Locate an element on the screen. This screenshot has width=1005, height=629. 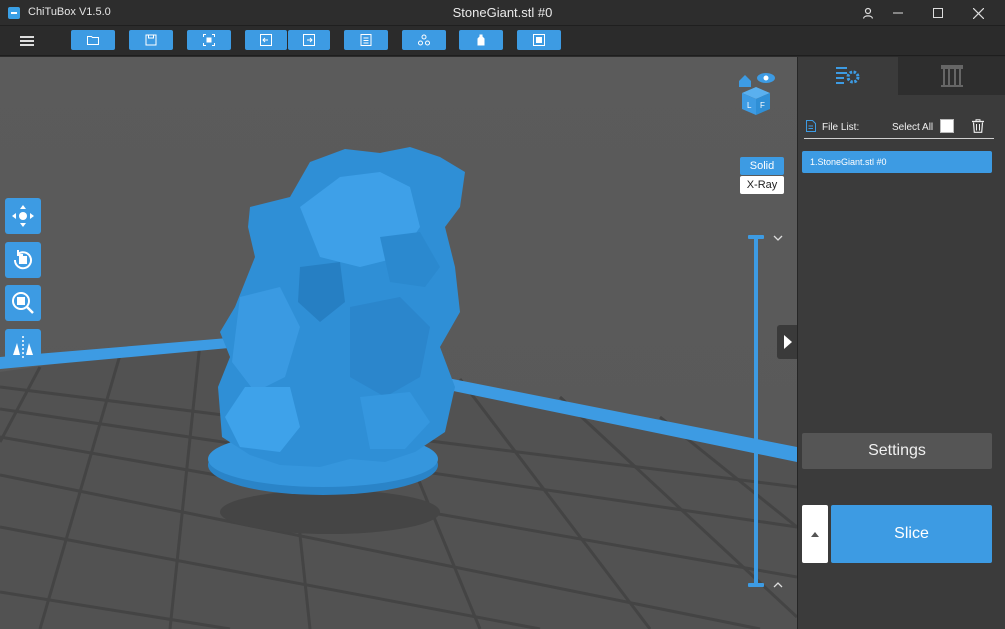
network-icon is located at coordinates (424, 40).